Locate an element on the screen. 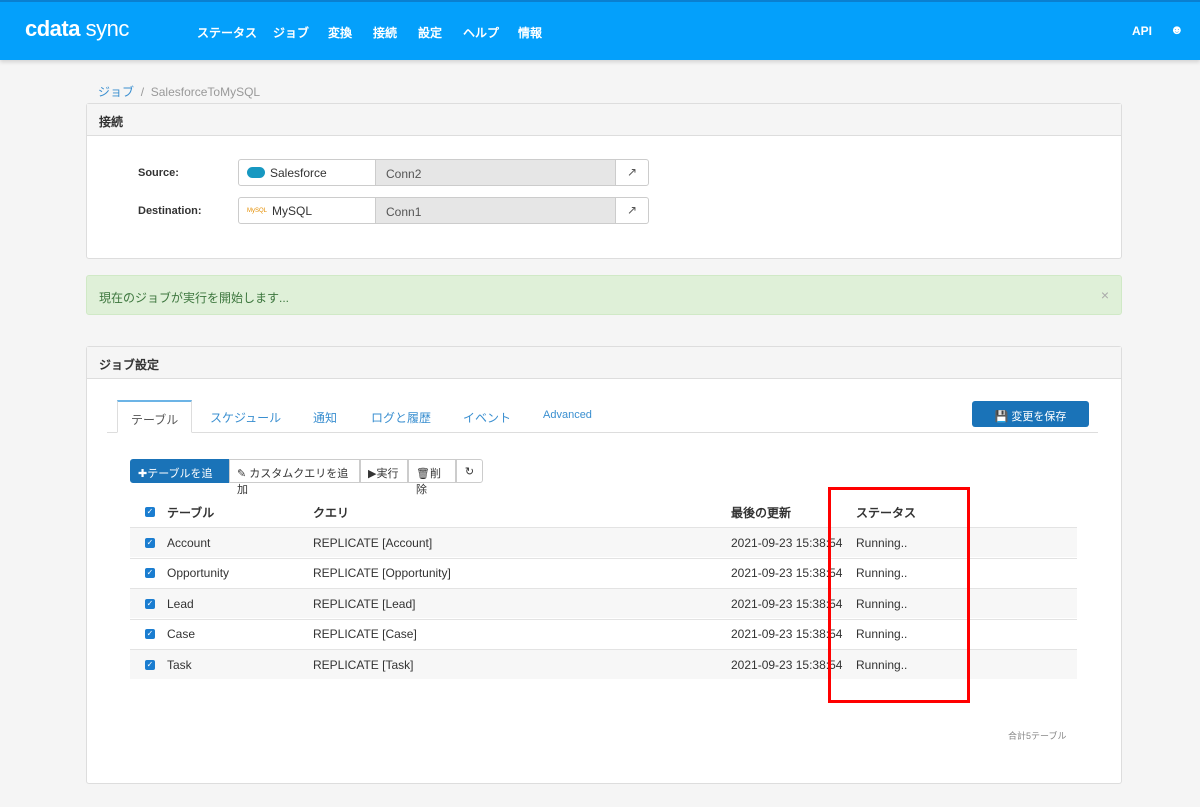 The width and height of the screenshot is (1200, 807). refresh-button: ↻ is located at coordinates (469, 471).